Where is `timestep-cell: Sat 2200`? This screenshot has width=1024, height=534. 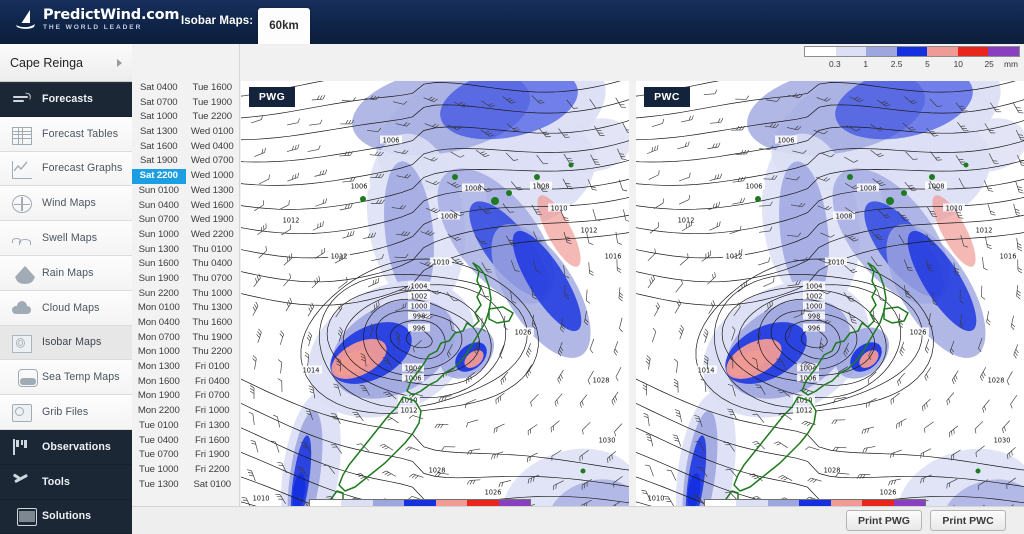
timestep-cell: Sat 2200 is located at coordinates (159, 176).